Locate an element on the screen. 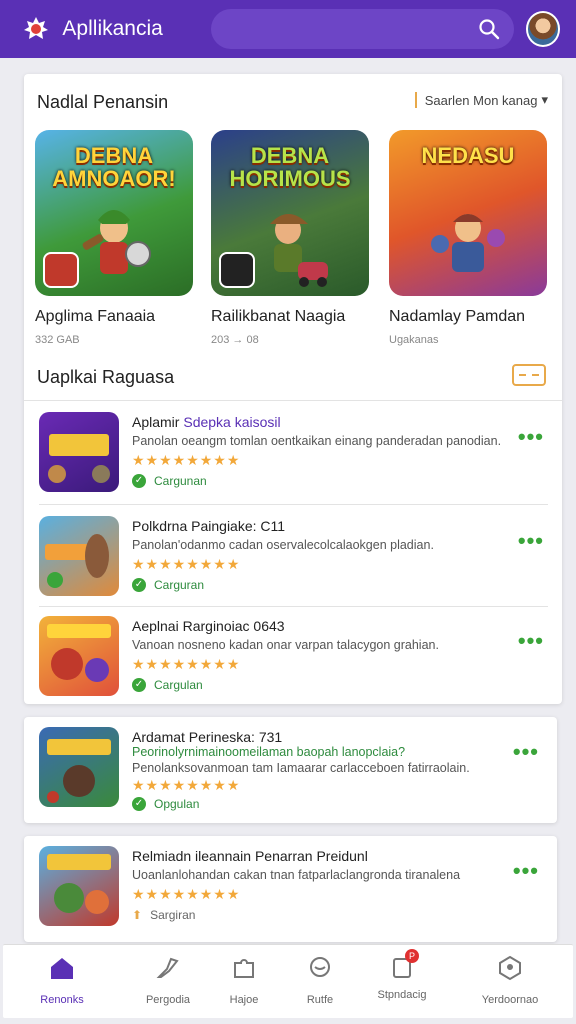 The width and height of the screenshot is (576, 1024). featured-section-title: Nadlal Penansin is located at coordinates (103, 102).